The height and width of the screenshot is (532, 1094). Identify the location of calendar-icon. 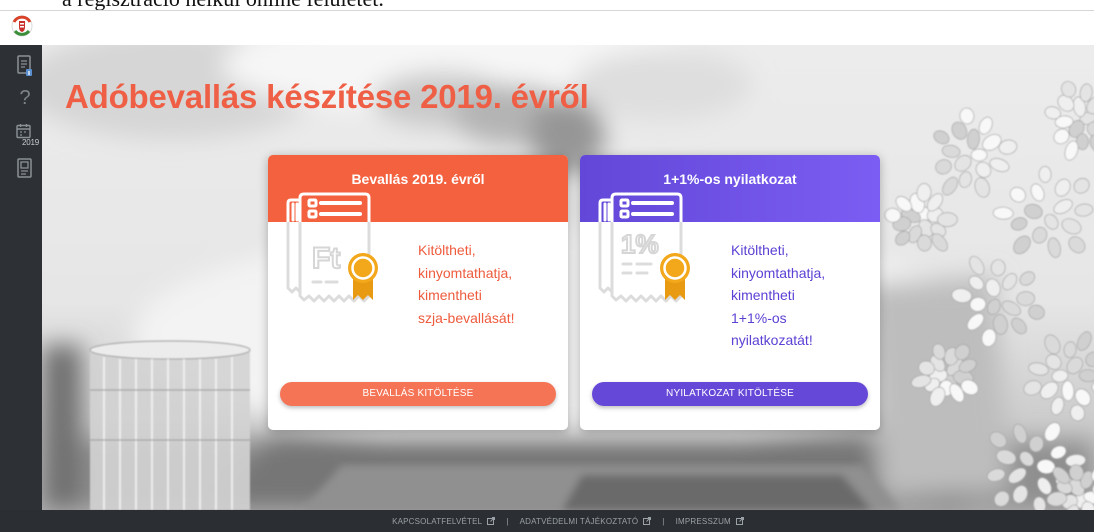
(23, 131).